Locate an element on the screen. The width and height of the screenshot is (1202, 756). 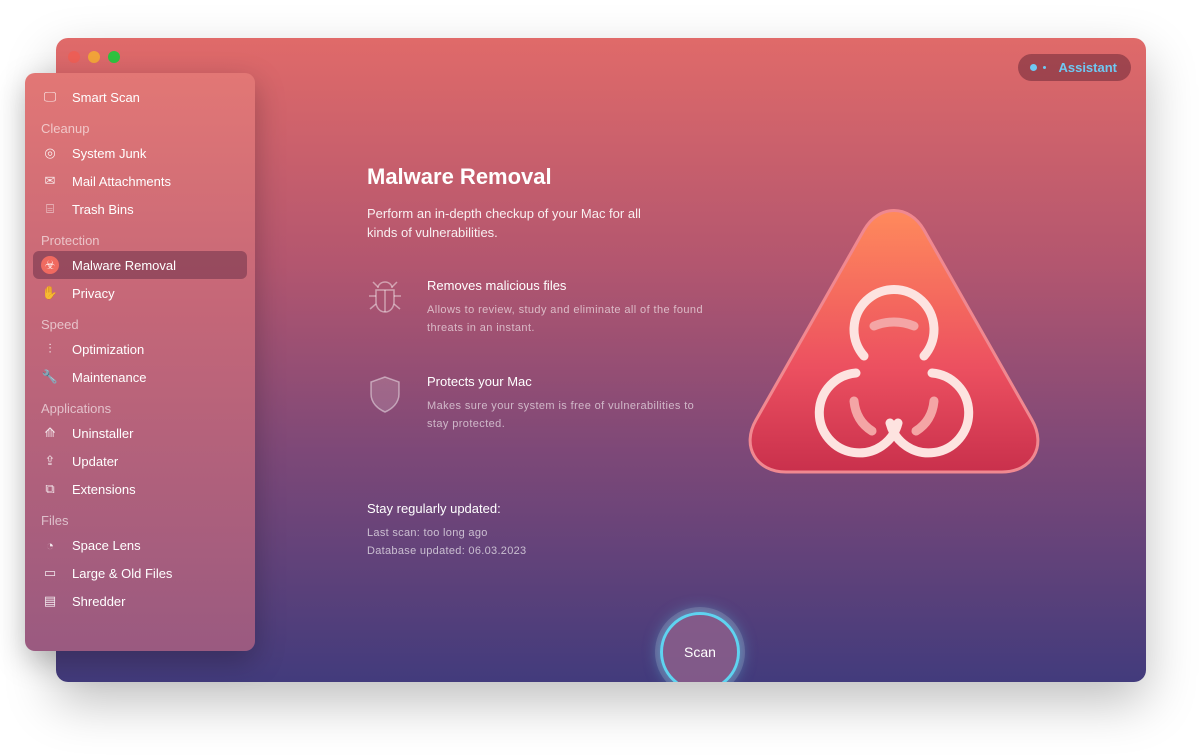
sidebar-section-speed: Speed is located at coordinates (60, 324).